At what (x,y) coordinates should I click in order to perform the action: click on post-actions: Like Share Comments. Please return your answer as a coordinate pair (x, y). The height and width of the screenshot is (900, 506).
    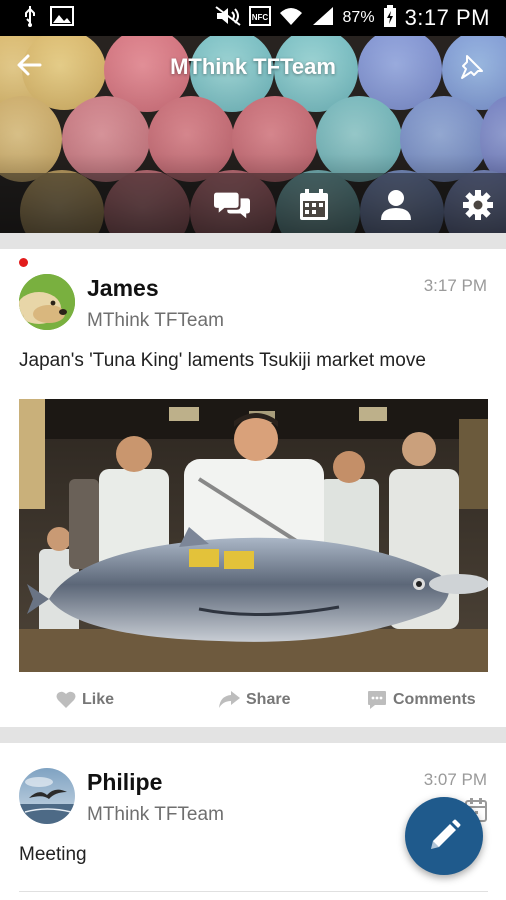
    Looking at the image, I should click on (253, 700).